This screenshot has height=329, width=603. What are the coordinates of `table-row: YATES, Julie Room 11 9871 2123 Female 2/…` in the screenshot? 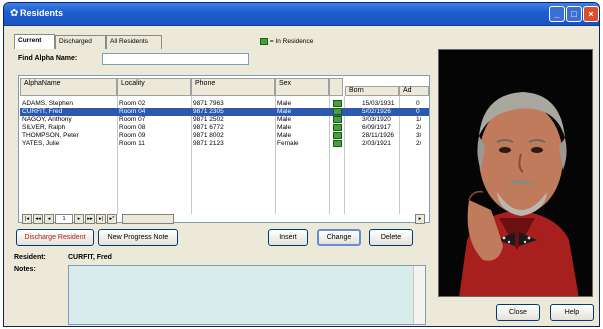 It's located at (224, 144).